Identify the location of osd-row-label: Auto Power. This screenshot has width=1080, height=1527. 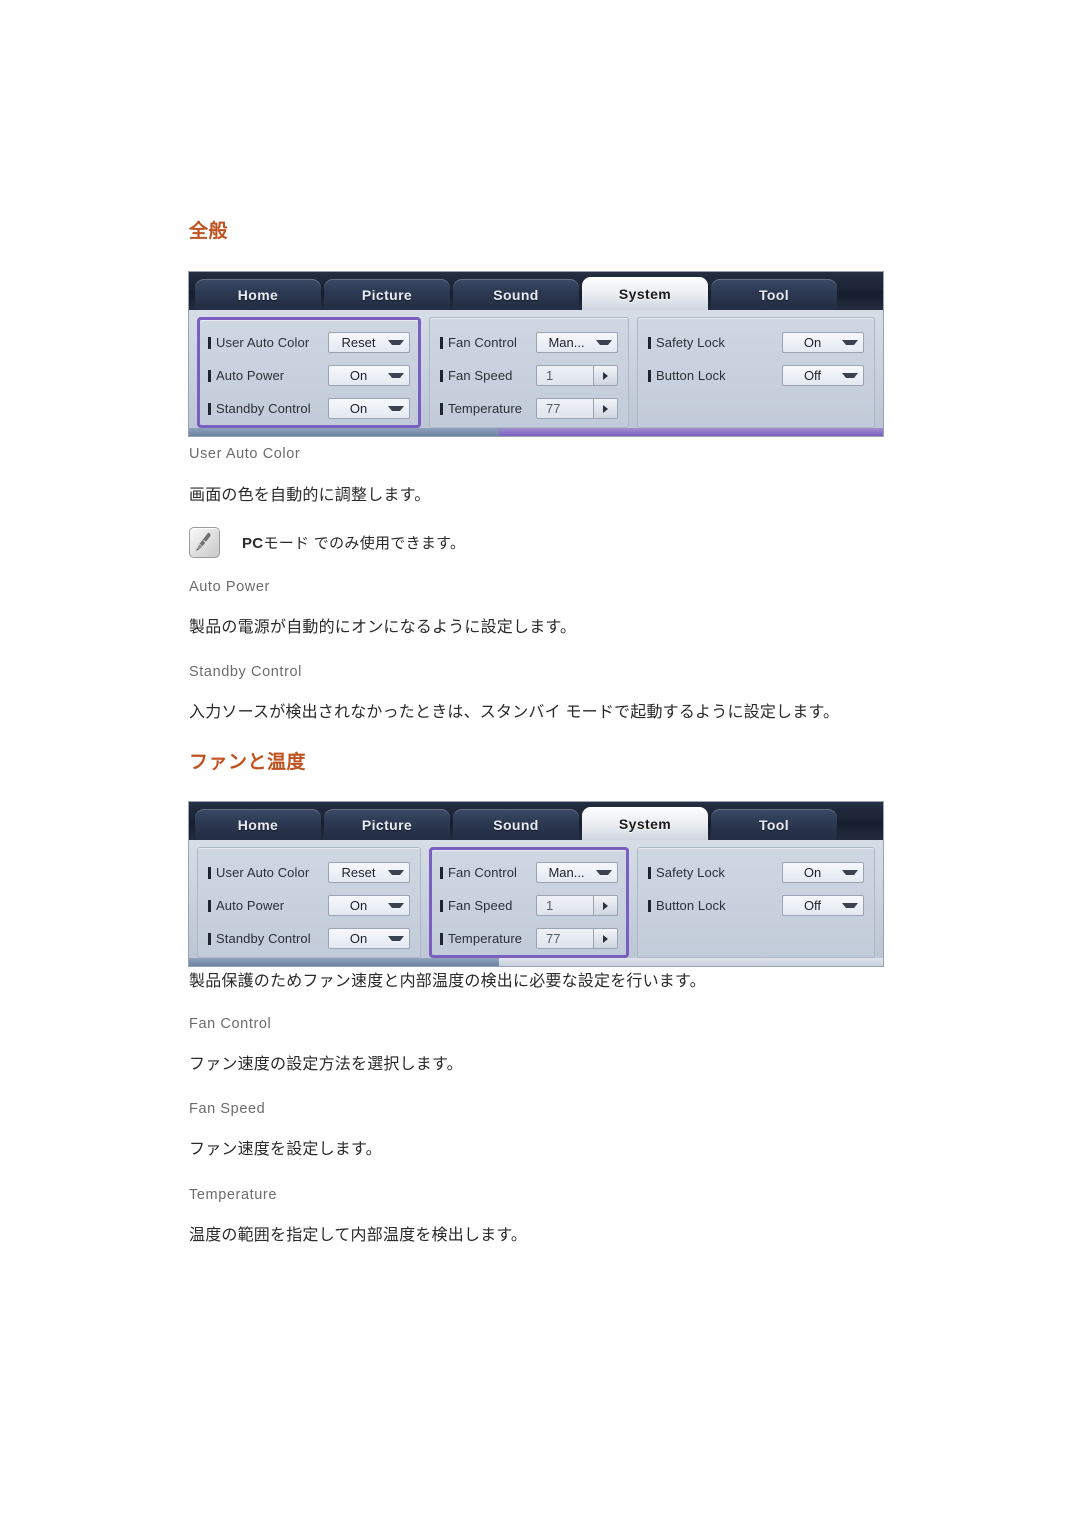
(268, 375).